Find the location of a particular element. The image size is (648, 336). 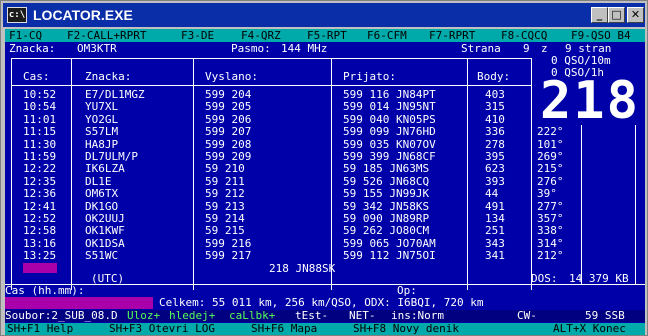

cell-time: 11:59 is located at coordinates (40, 156).